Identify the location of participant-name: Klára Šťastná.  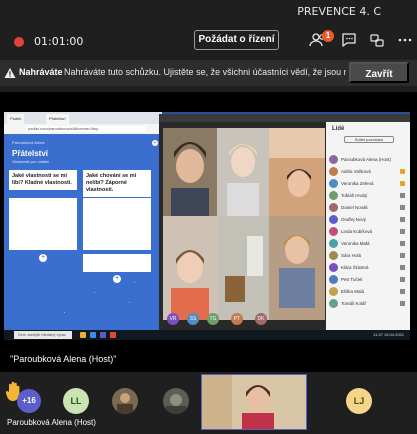
(355, 267).